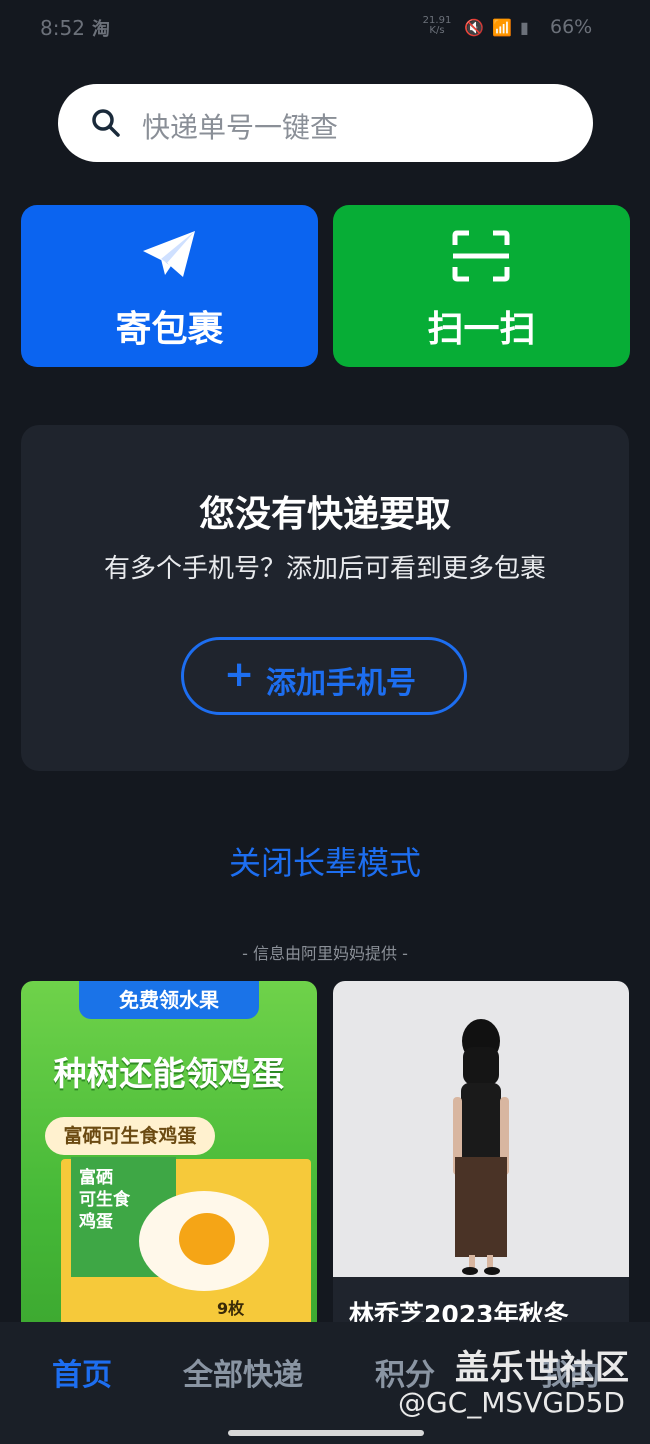 The height and width of the screenshot is (1444, 650). I want to click on plus-icon: +, so click(239, 674).